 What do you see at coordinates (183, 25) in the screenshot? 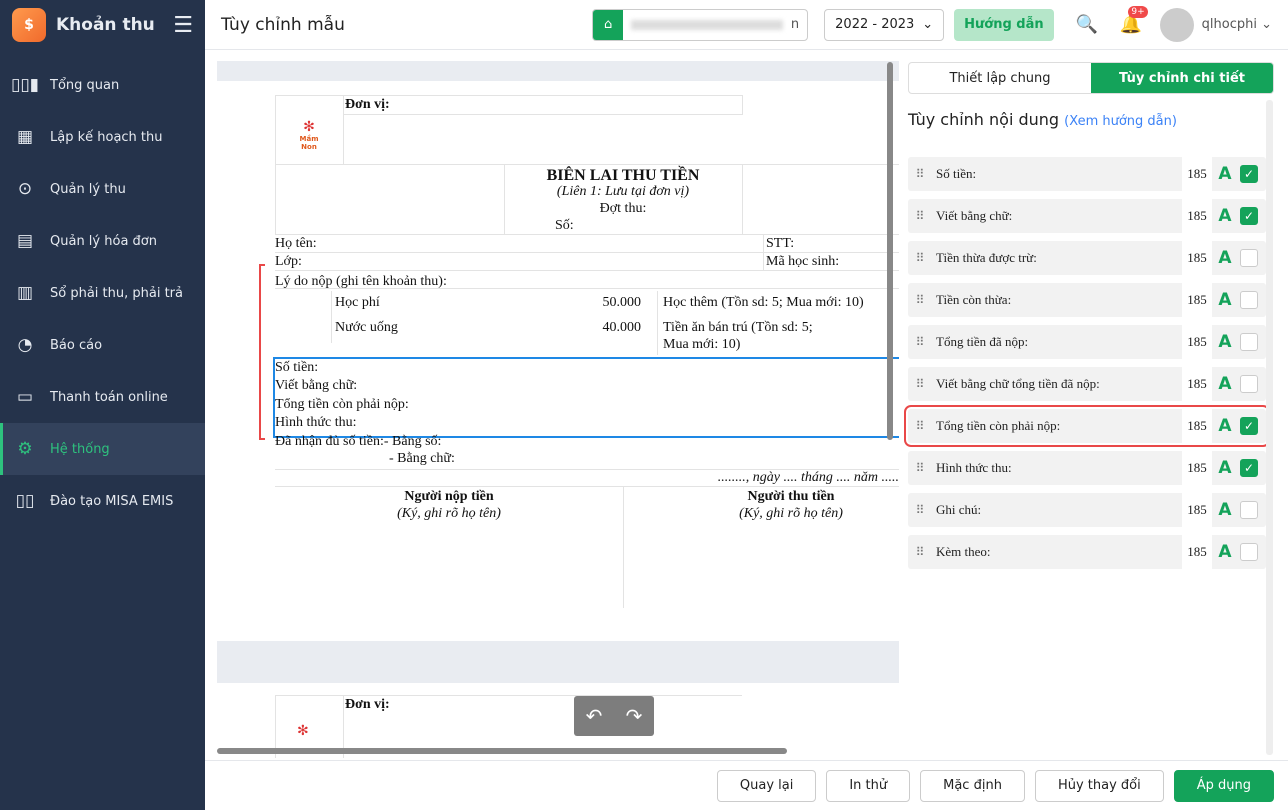
I see `menu-icon: ☰` at bounding box center [183, 25].